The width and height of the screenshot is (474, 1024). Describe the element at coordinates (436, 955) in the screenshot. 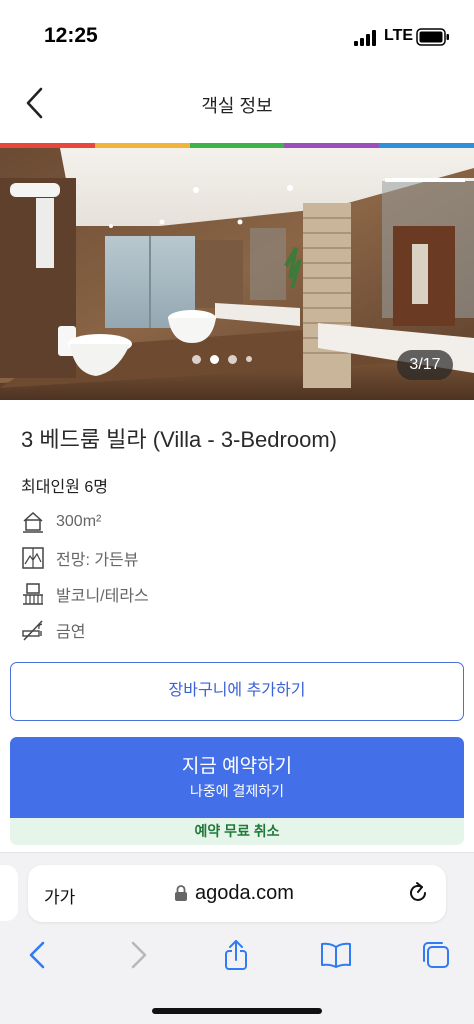

I see `tabs-icon` at that location.